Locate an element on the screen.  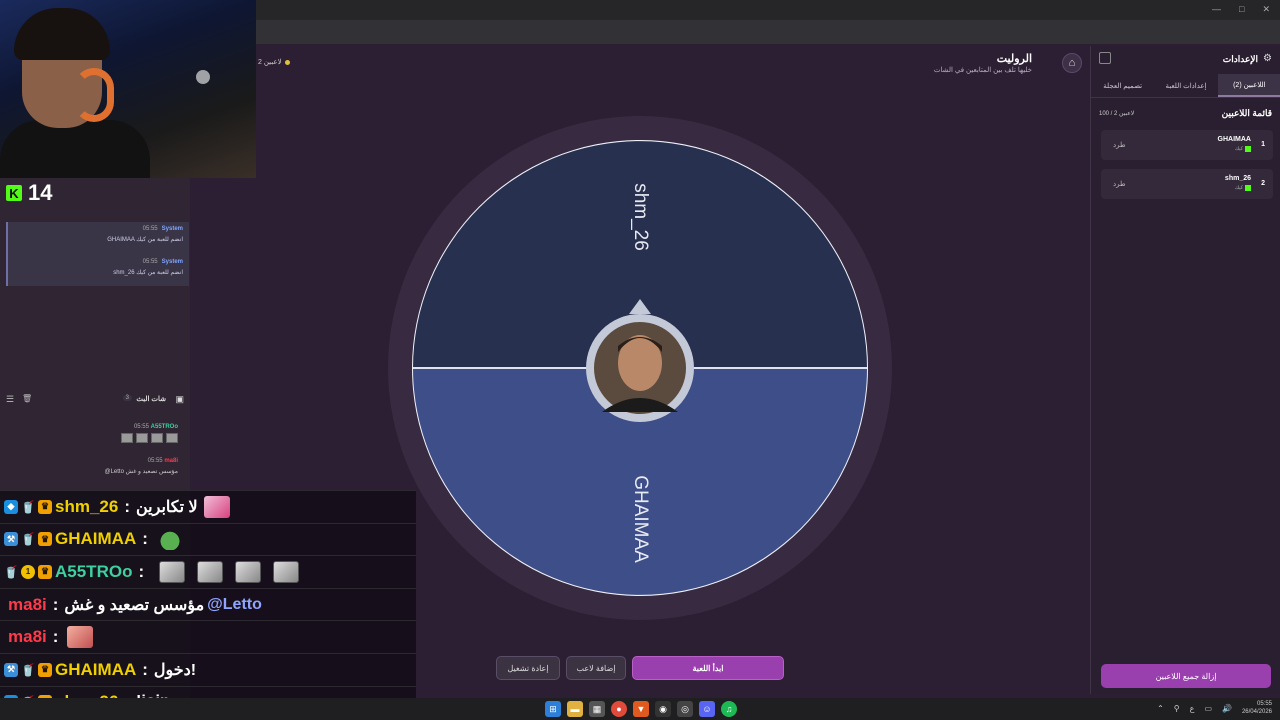
system-message: 05:55 System shm_26 انضم للعبة من كيك is located at coordinates (148, 267).